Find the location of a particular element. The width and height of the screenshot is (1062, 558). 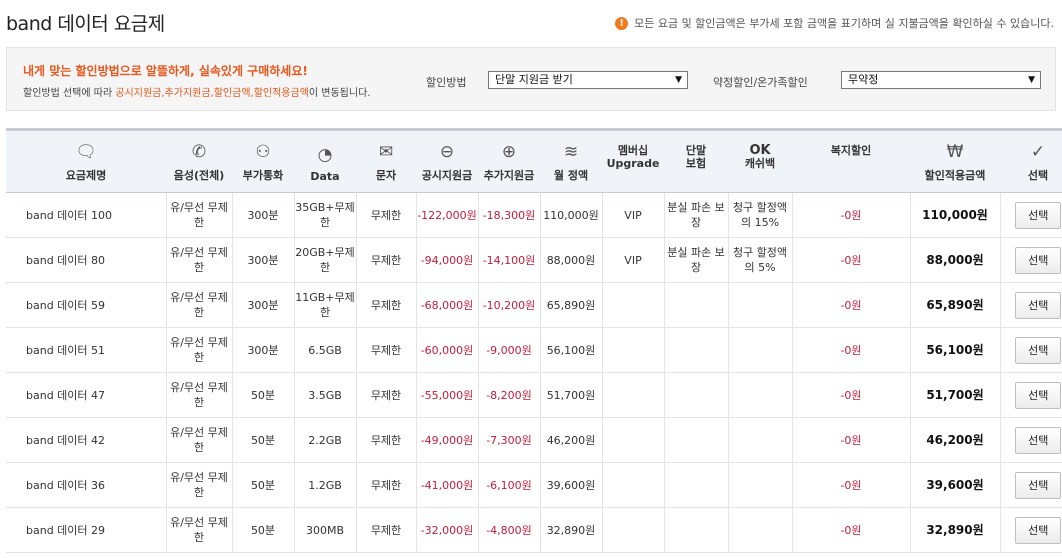

cell-extra-subsidy: -10,200원 is located at coordinates (509, 305).